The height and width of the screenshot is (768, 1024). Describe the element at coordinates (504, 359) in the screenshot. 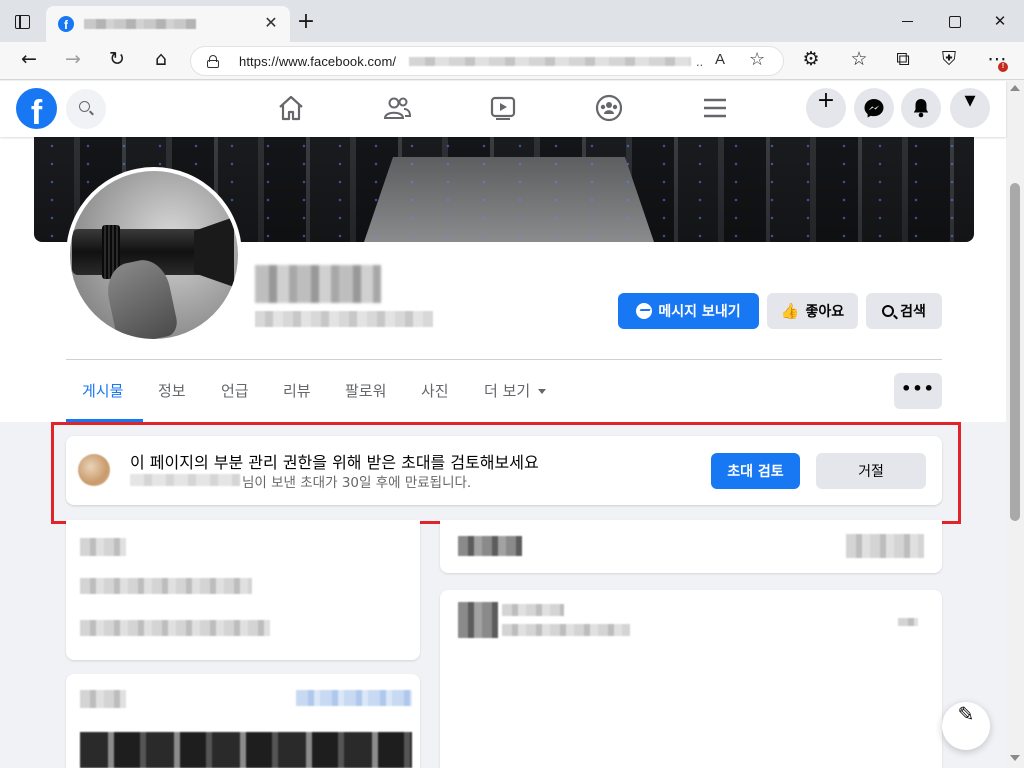

I see `header-divider` at that location.